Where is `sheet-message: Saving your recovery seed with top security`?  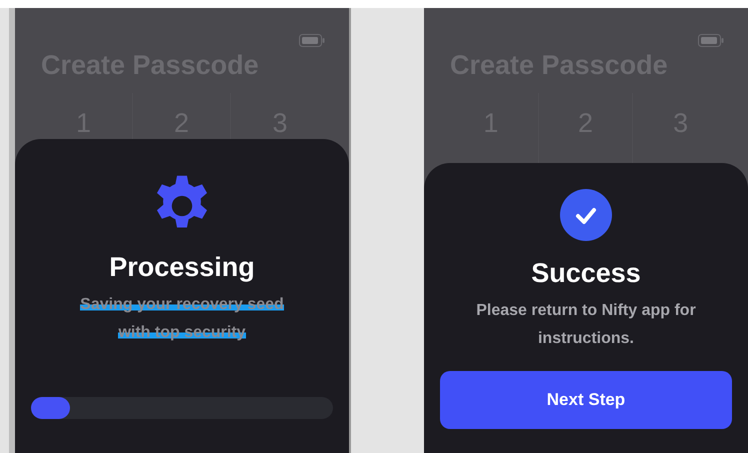 sheet-message: Saving your recovery seed with top security is located at coordinates (182, 318).